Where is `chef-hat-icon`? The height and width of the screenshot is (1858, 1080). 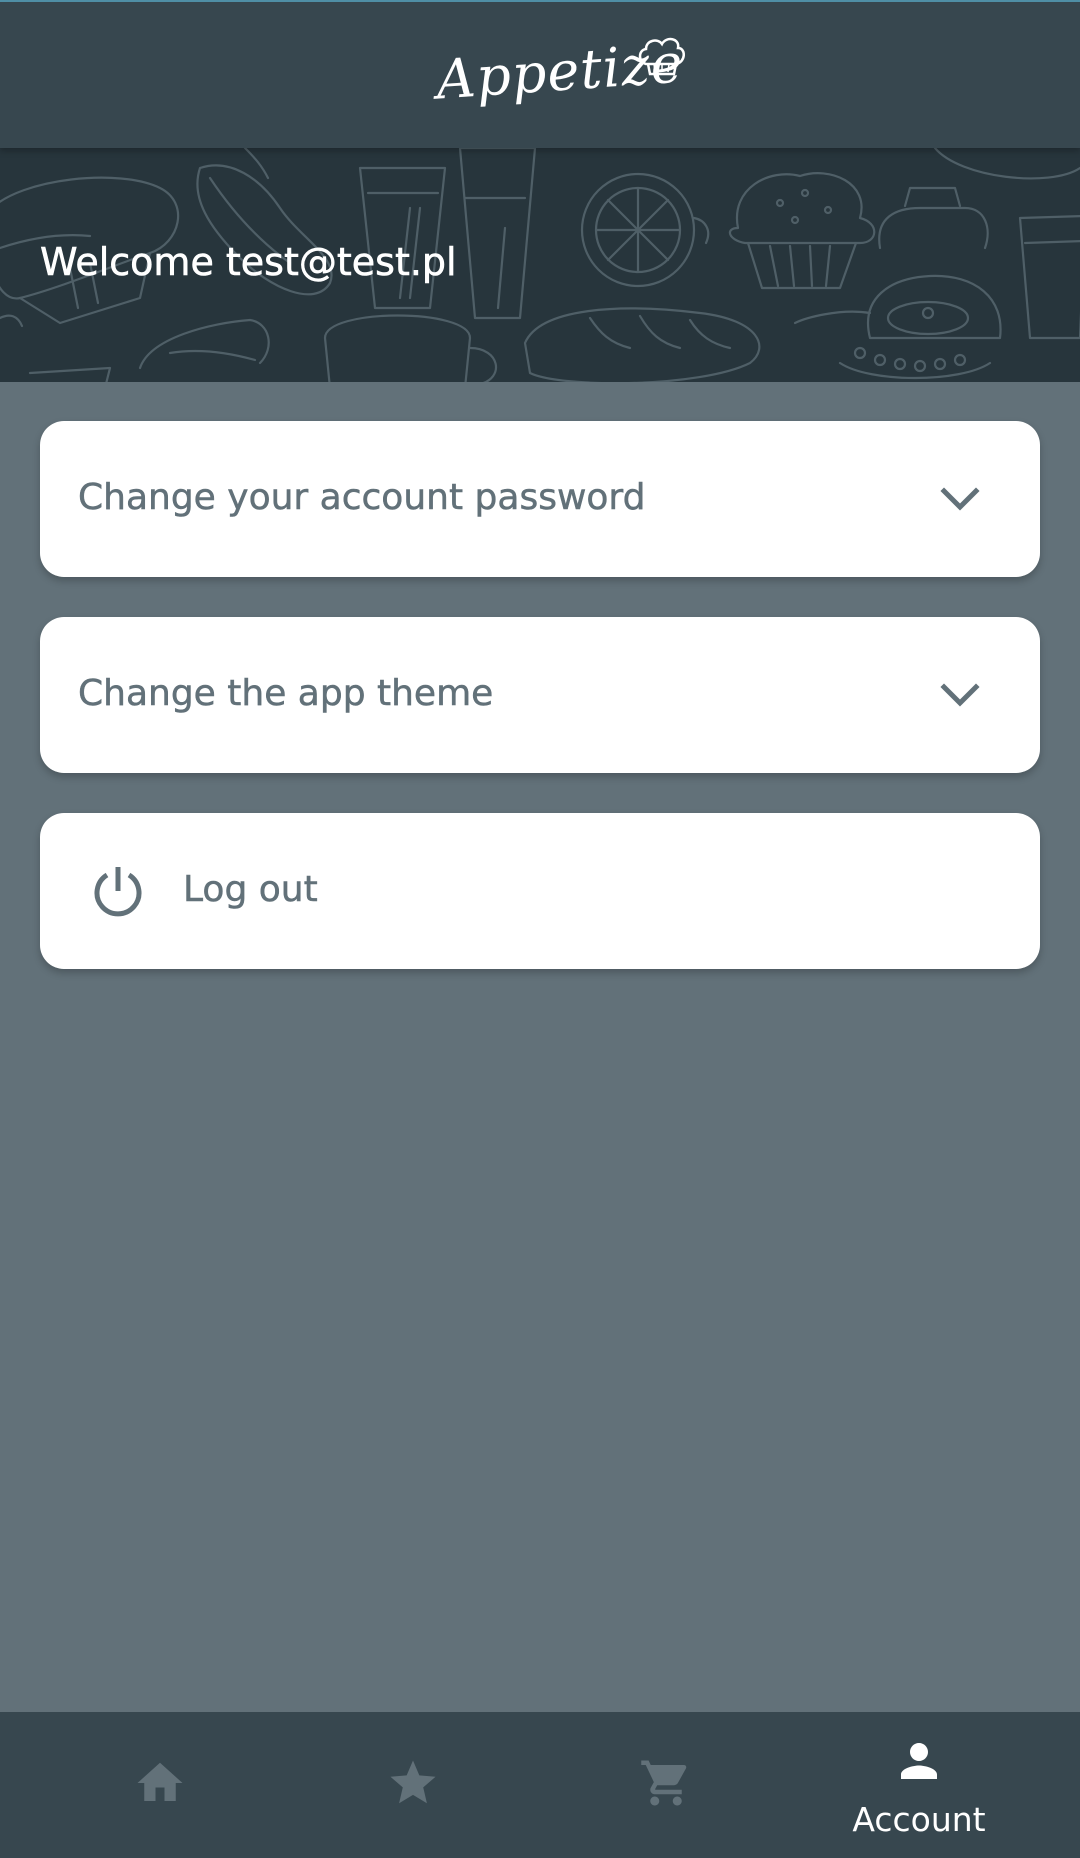 chef-hat-icon is located at coordinates (661, 56).